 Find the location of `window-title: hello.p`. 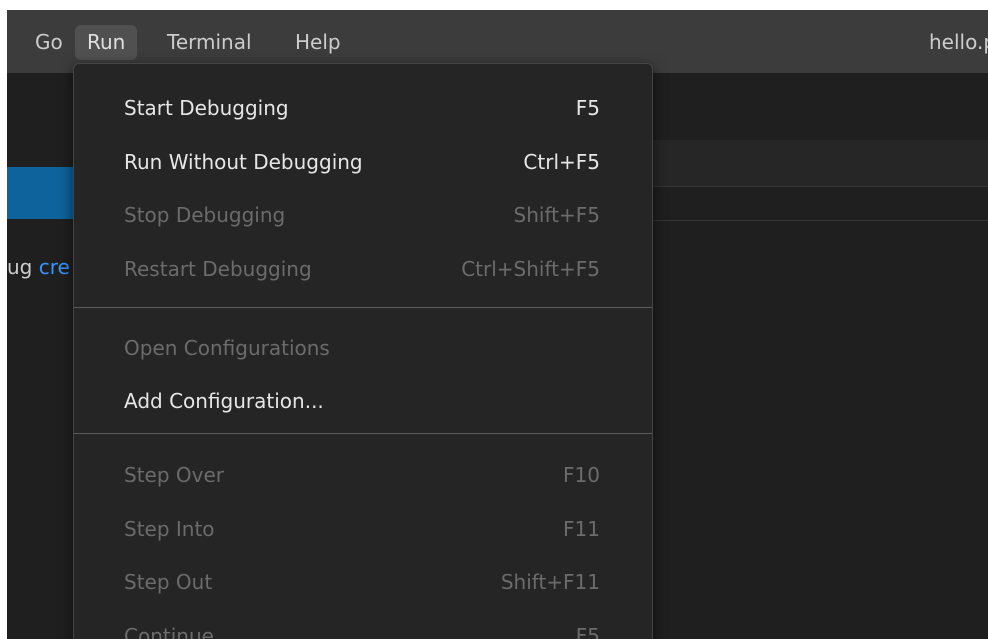

window-title: hello.p is located at coordinates (958, 42).